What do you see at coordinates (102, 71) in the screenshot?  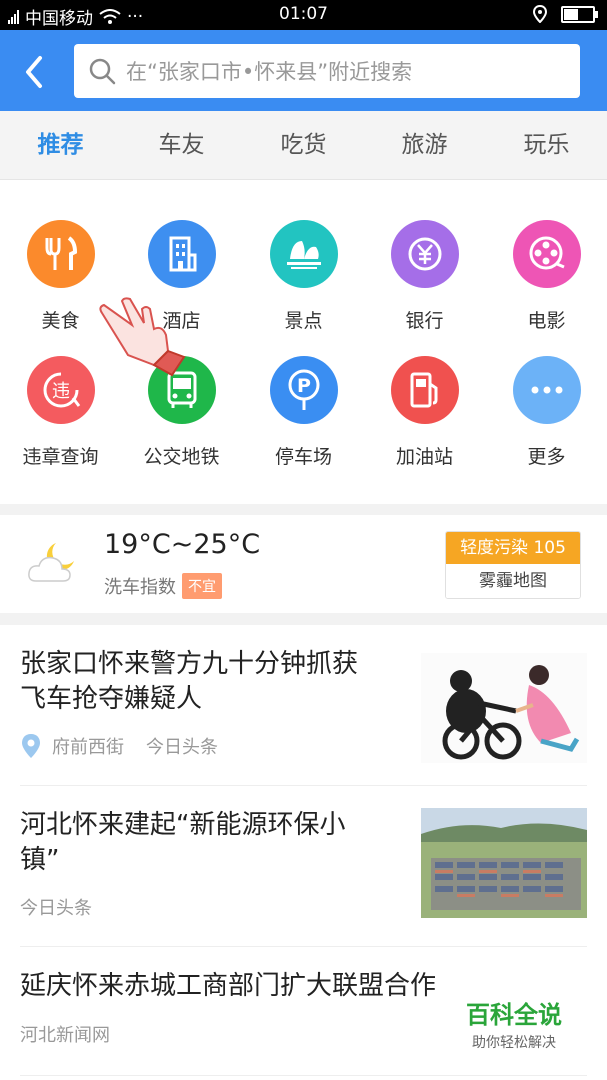 I see `search-icon` at bounding box center [102, 71].